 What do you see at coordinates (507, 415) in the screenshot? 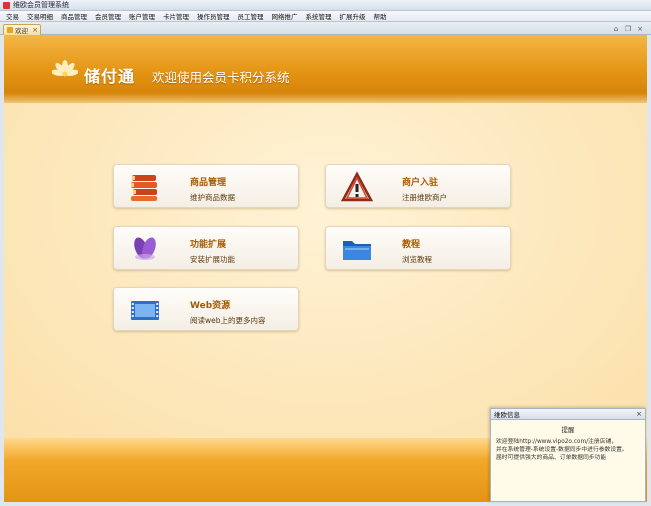
I see `popup-title: 维欧信息` at bounding box center [507, 415].